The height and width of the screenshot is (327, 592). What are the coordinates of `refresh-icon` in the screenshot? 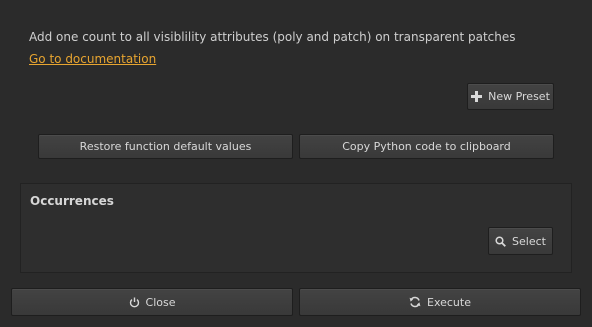 It's located at (415, 302).